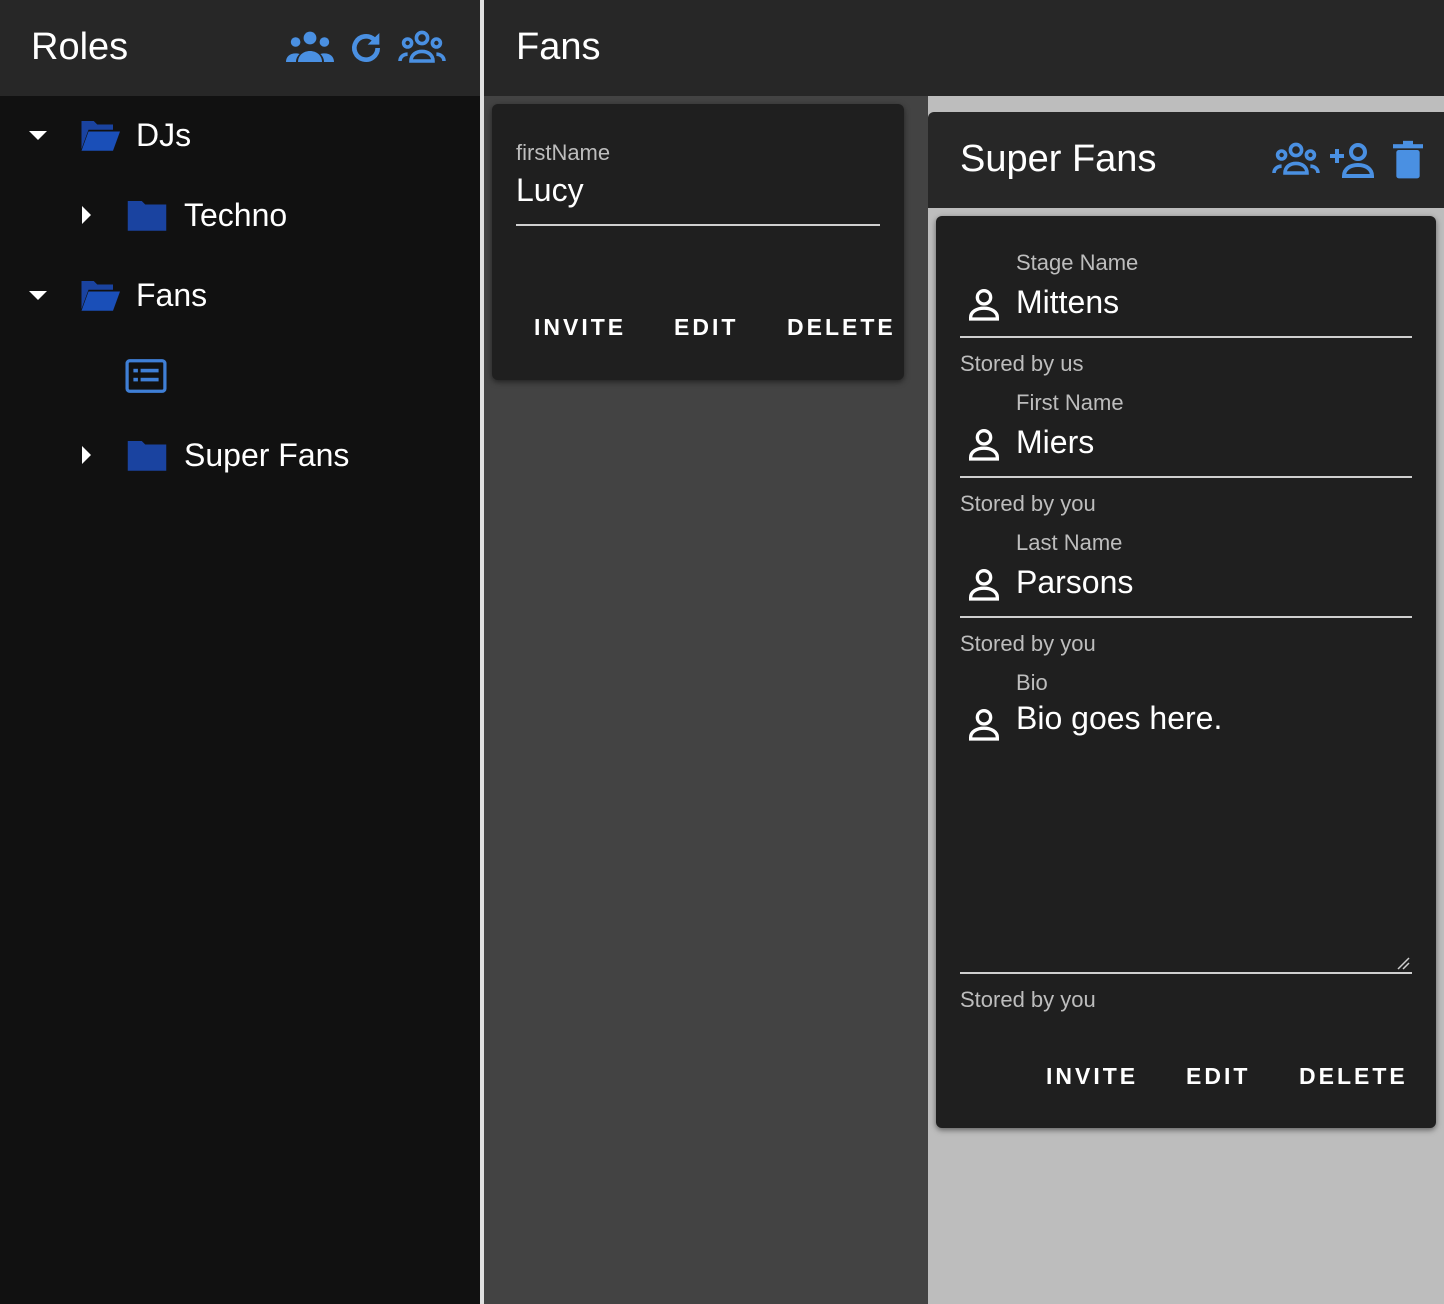 This screenshot has width=1444, height=1304. What do you see at coordinates (1032, 682) in the screenshot?
I see `field-label: Bio` at bounding box center [1032, 682].